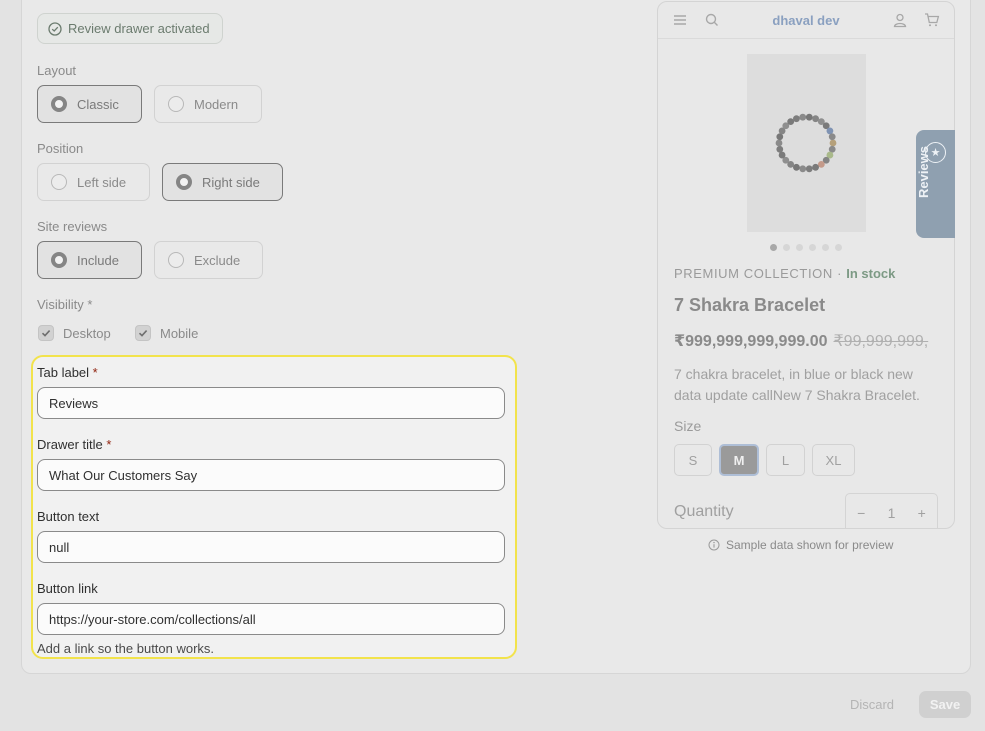  I want to click on product-meta: PREMIUM COLLECTION · In stock, so click(784, 273).